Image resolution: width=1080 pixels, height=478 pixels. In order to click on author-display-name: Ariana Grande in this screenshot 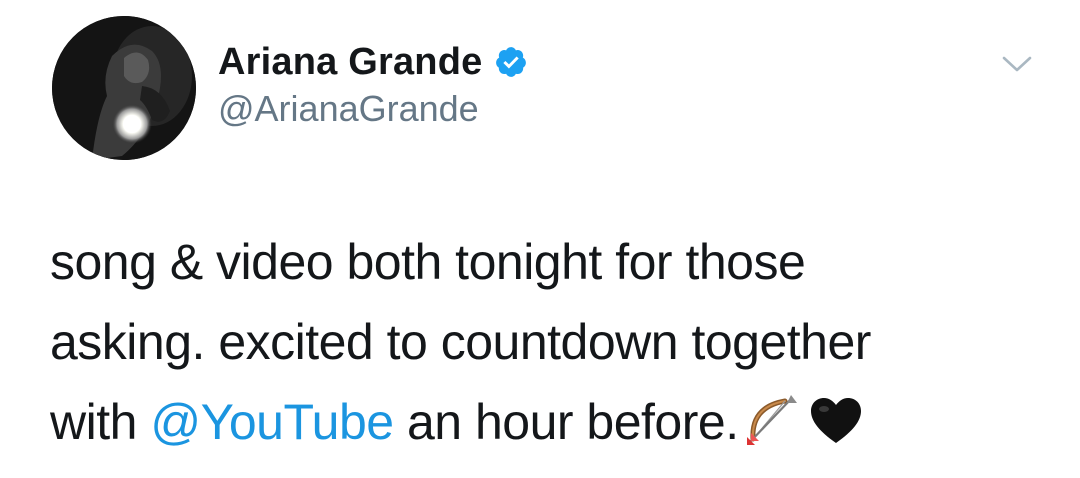, I will do `click(350, 62)`.